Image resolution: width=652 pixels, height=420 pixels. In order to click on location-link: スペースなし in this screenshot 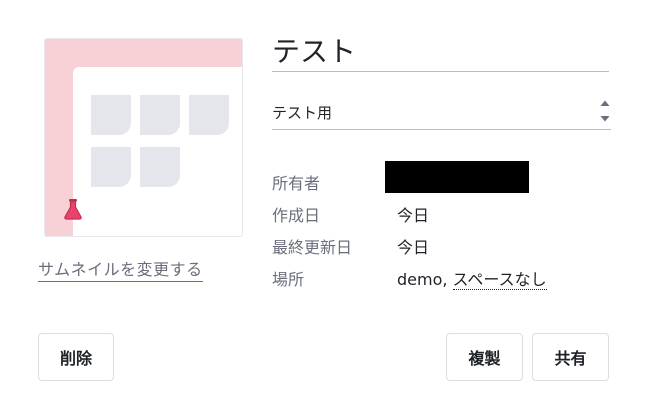, I will do `click(499, 280)`.